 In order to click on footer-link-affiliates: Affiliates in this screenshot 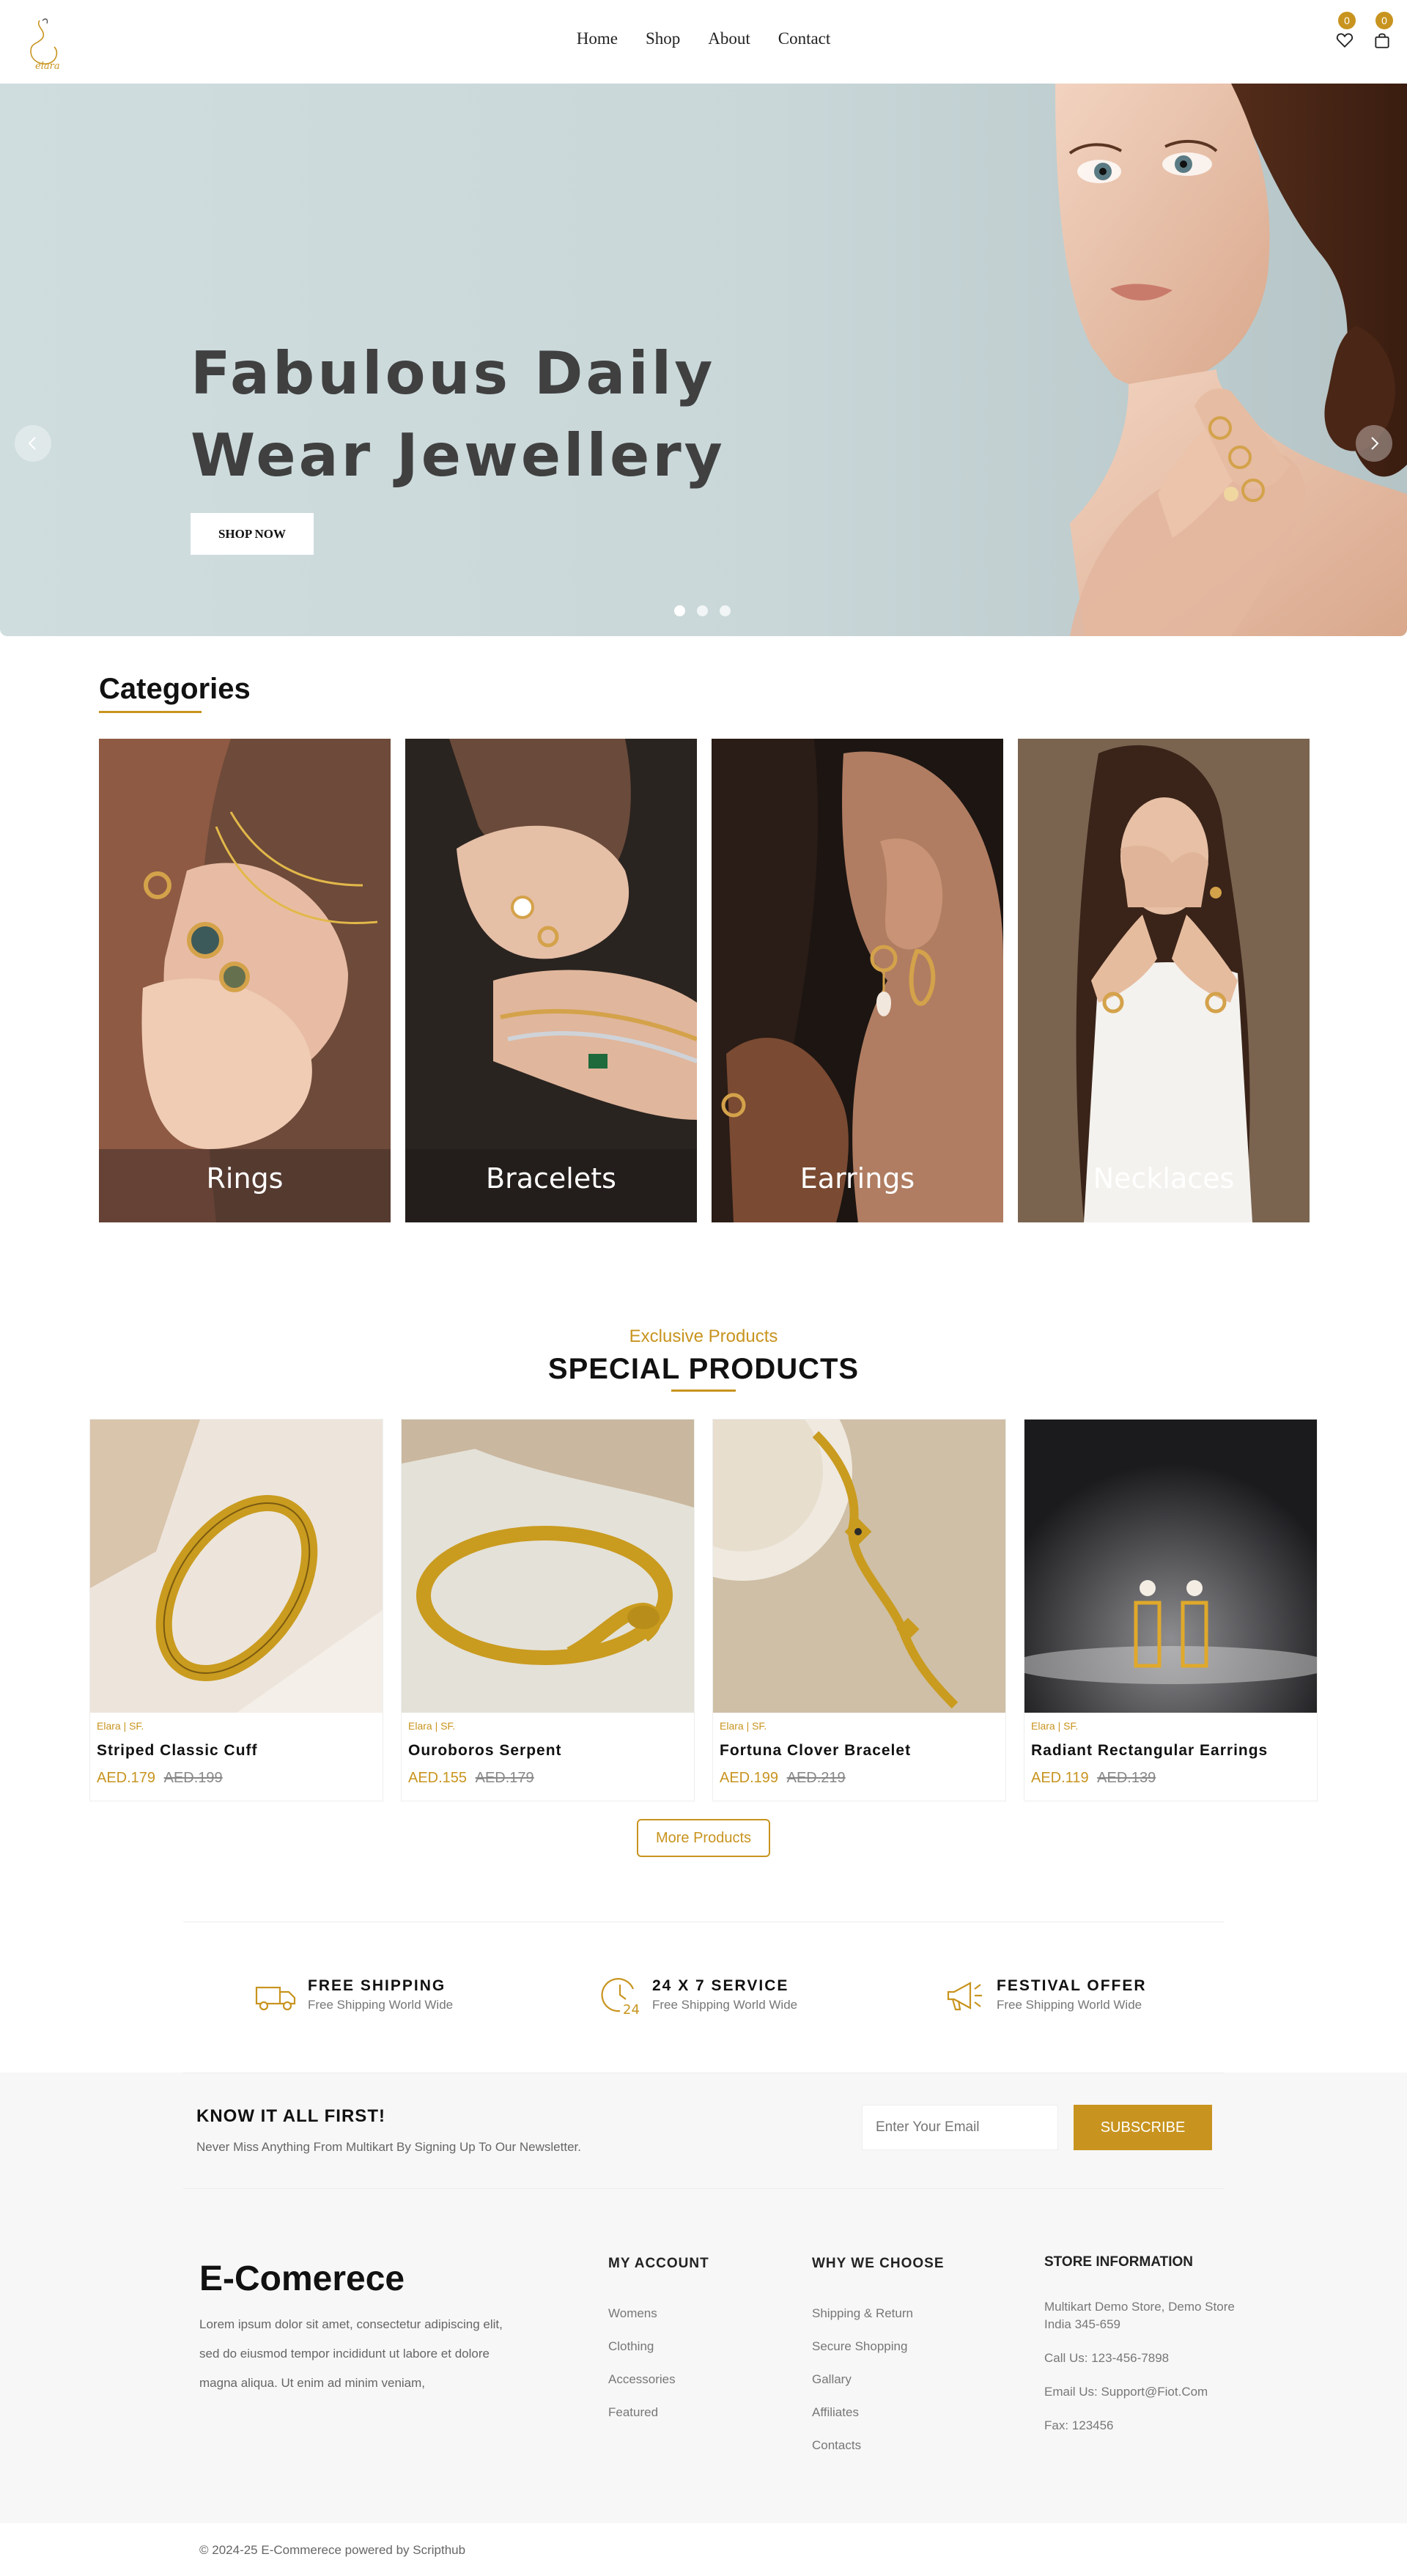, I will do `click(878, 2412)`.